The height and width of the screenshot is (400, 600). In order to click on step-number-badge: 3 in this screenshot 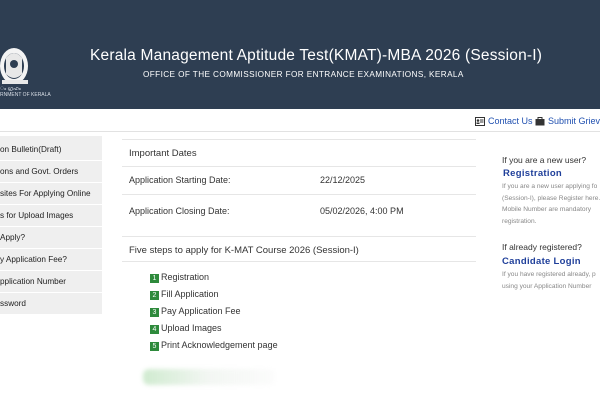, I will do `click(154, 312)`.